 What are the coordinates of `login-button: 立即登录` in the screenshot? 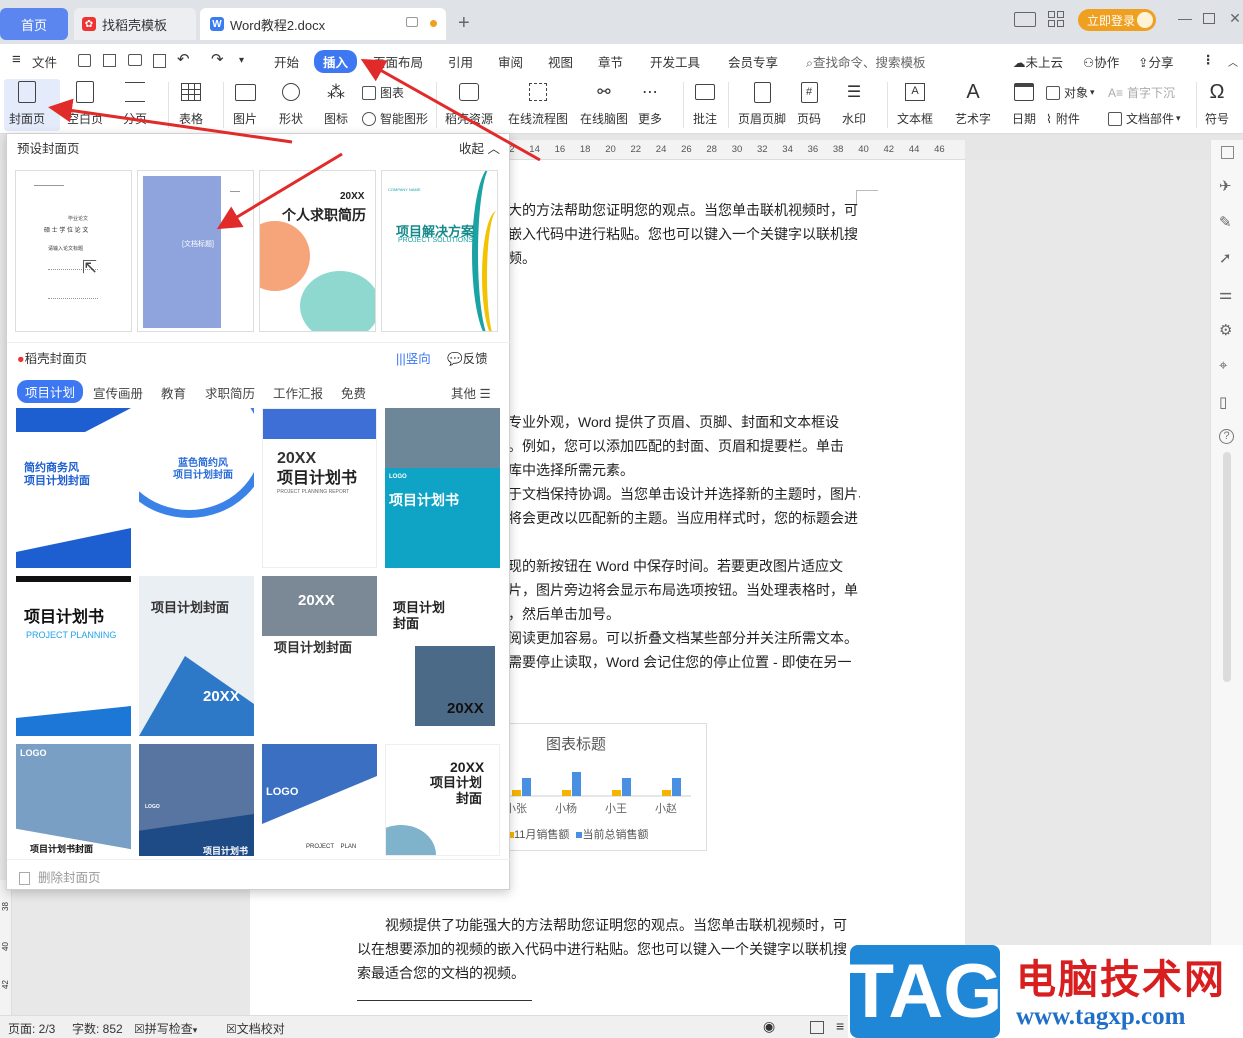 It's located at (1117, 20).